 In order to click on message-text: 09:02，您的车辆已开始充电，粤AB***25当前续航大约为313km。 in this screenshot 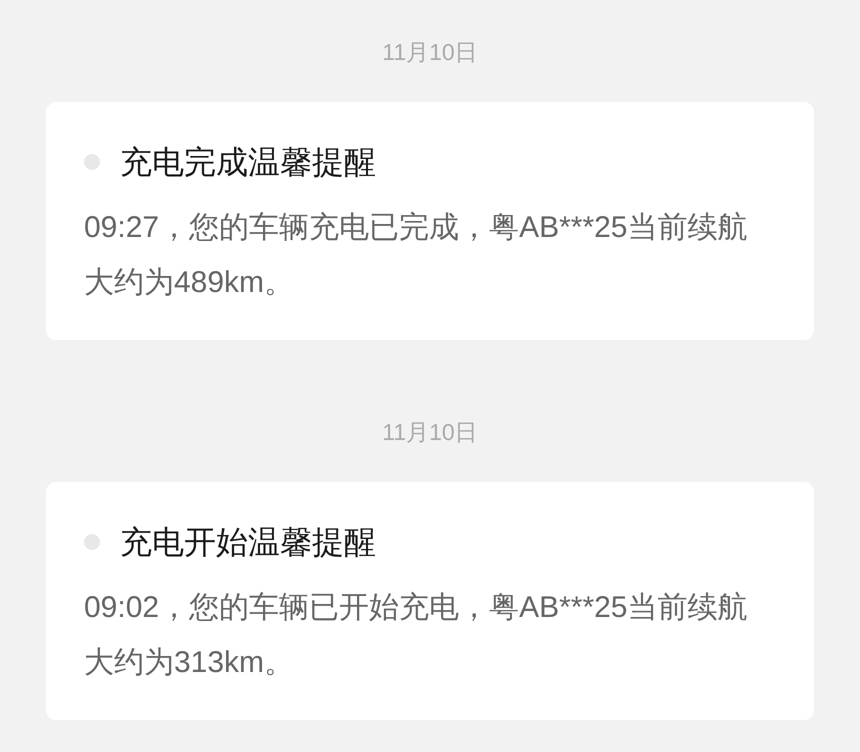, I will do `click(416, 635)`.